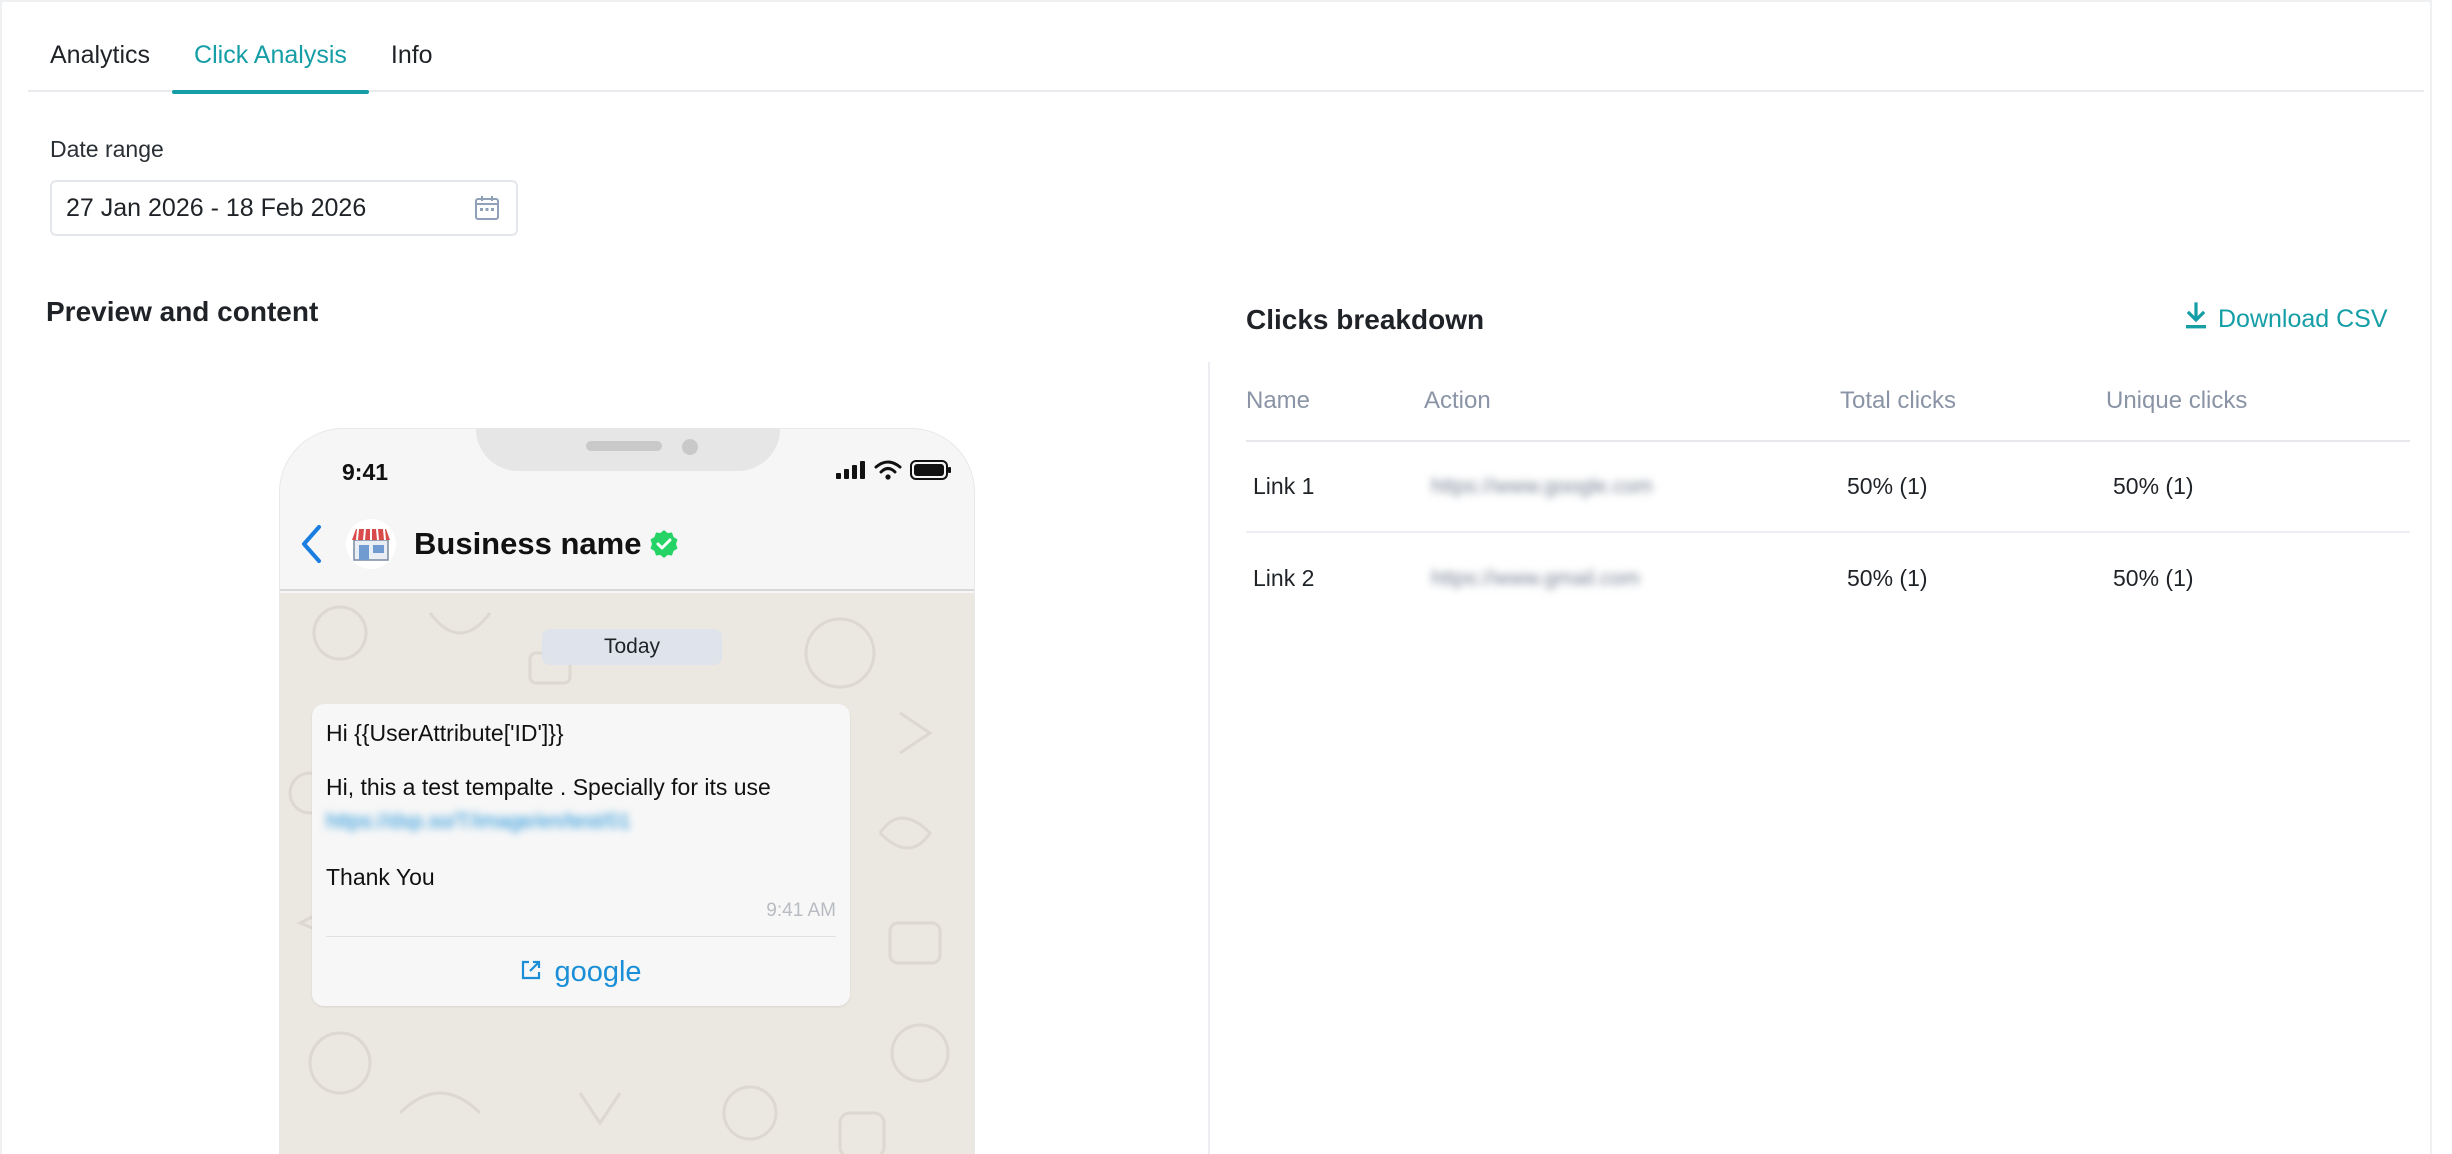  What do you see at coordinates (216, 207) in the screenshot?
I see `date-range-value: 27 Jan 2026 - 18 Feb 2026` at bounding box center [216, 207].